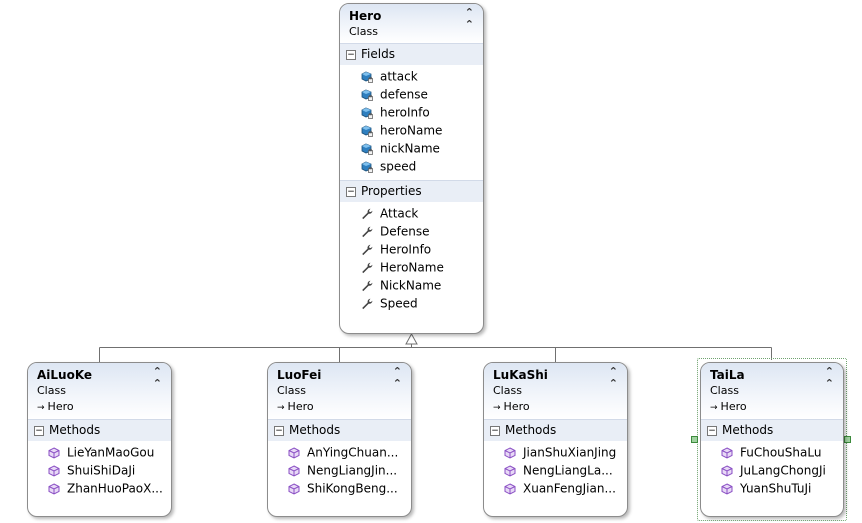 This screenshot has width=862, height=523. Describe the element at coordinates (411, 191) in the screenshot. I see `properties-section-header: − Properties` at that location.